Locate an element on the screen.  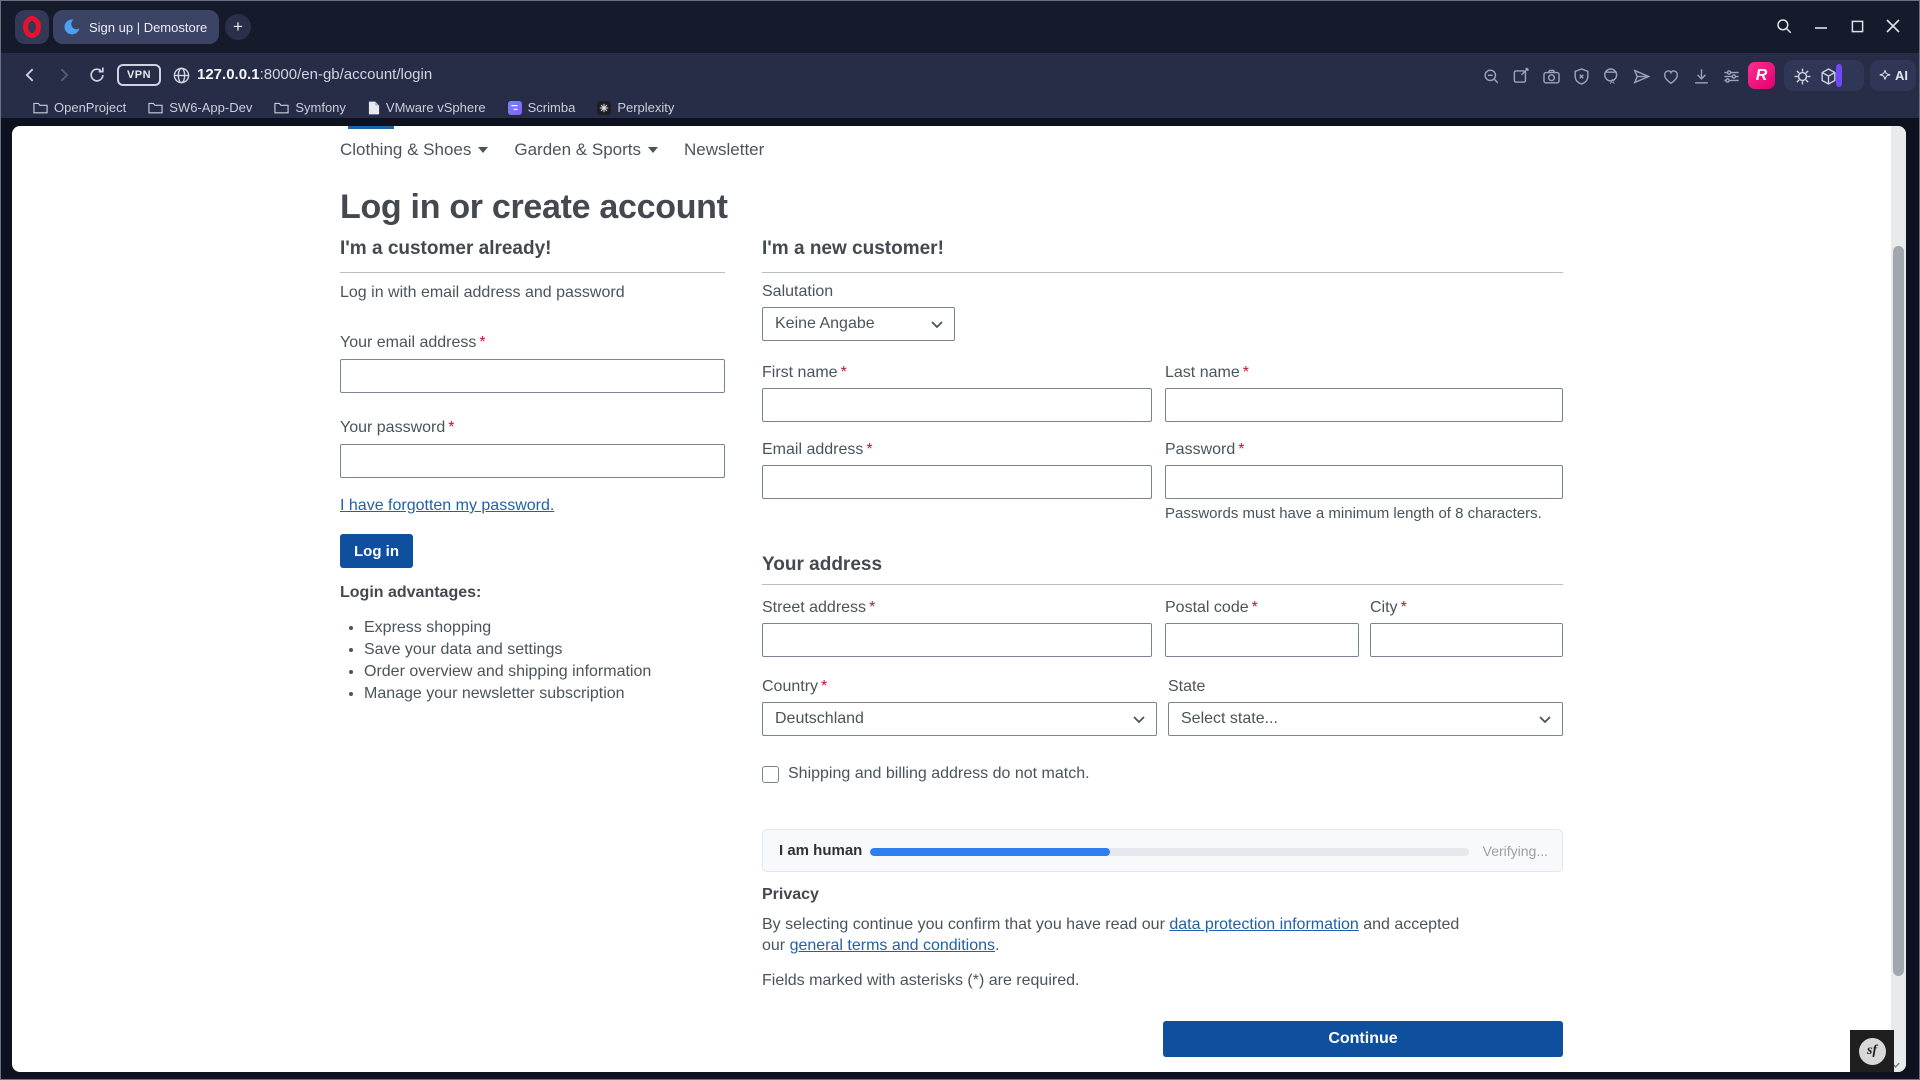
translate-icon: A is located at coordinates (1611, 76).